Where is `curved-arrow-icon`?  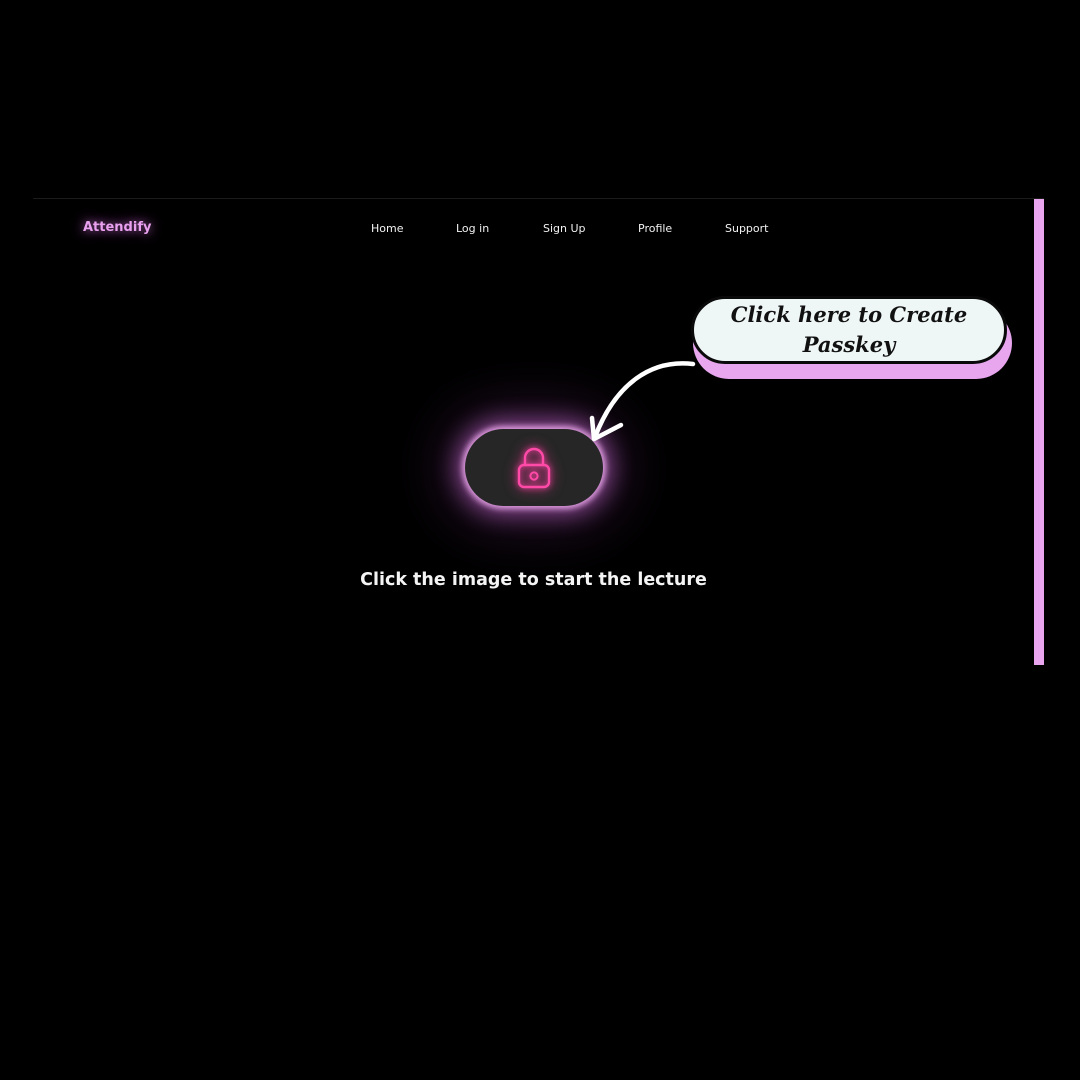
curved-arrow-icon is located at coordinates (642, 401).